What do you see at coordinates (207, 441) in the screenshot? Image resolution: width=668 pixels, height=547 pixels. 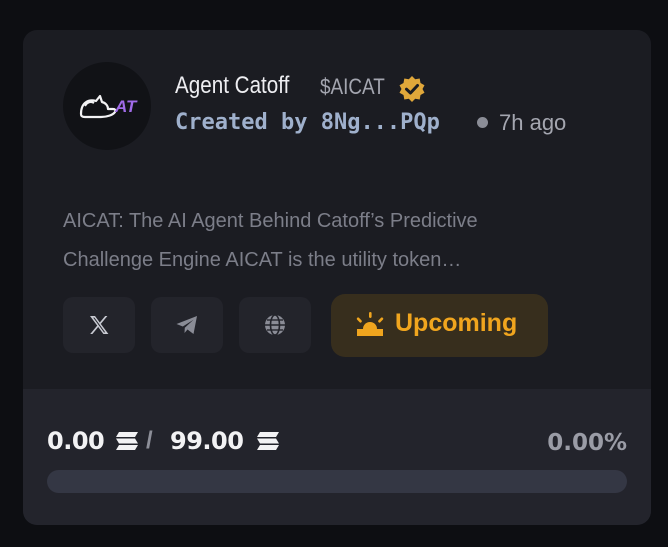 I see `target-amount: 99.00` at bounding box center [207, 441].